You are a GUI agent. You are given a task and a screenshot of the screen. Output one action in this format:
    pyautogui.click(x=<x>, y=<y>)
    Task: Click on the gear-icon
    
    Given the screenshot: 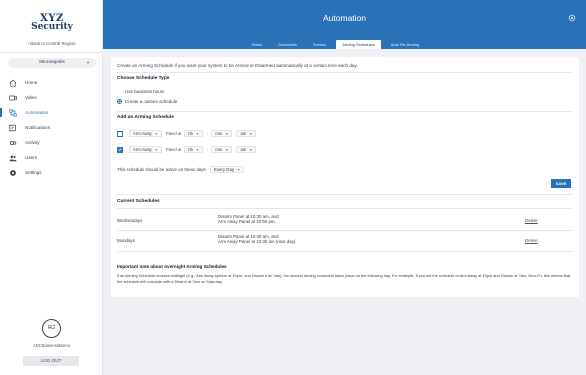 What is the action you would take?
    pyautogui.click(x=572, y=18)
    